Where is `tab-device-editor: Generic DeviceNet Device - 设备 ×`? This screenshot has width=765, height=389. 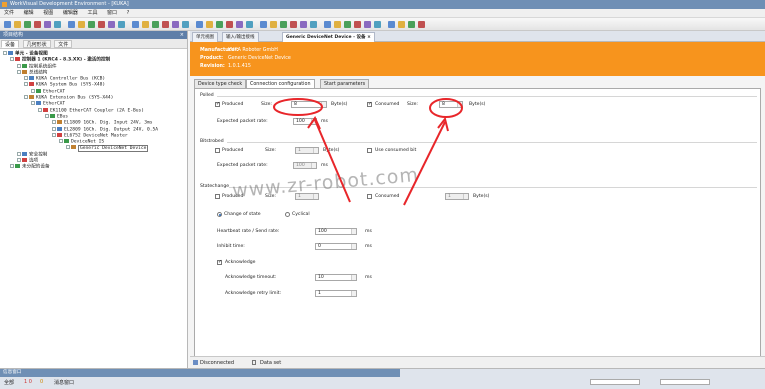 tab-device-editor: Generic DeviceNet Device - 设备 × is located at coordinates (328, 37).